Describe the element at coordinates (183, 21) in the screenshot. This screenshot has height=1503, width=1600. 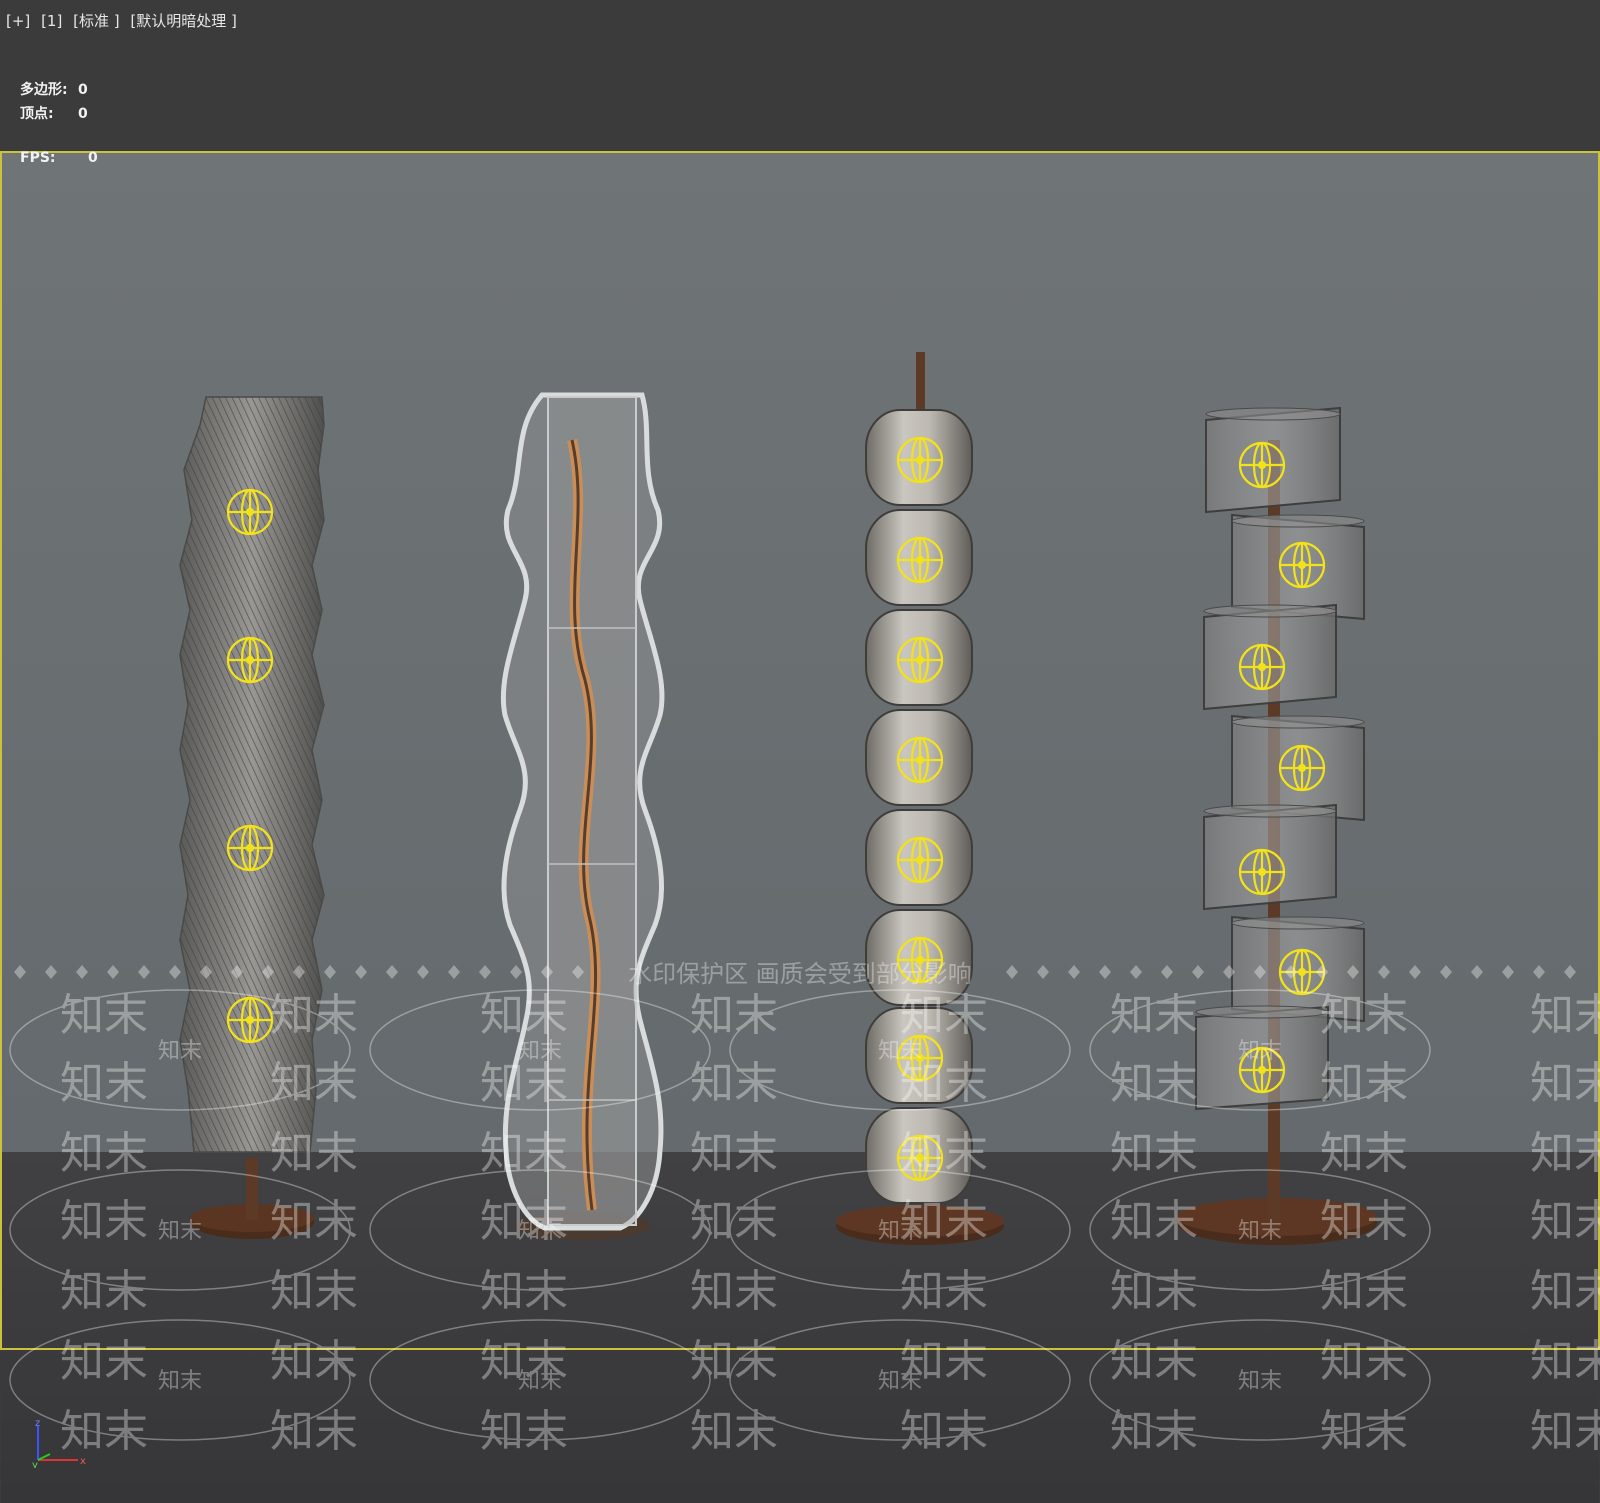
I see `viewport-lighting-menu: [默认明暗处理 ]` at that location.